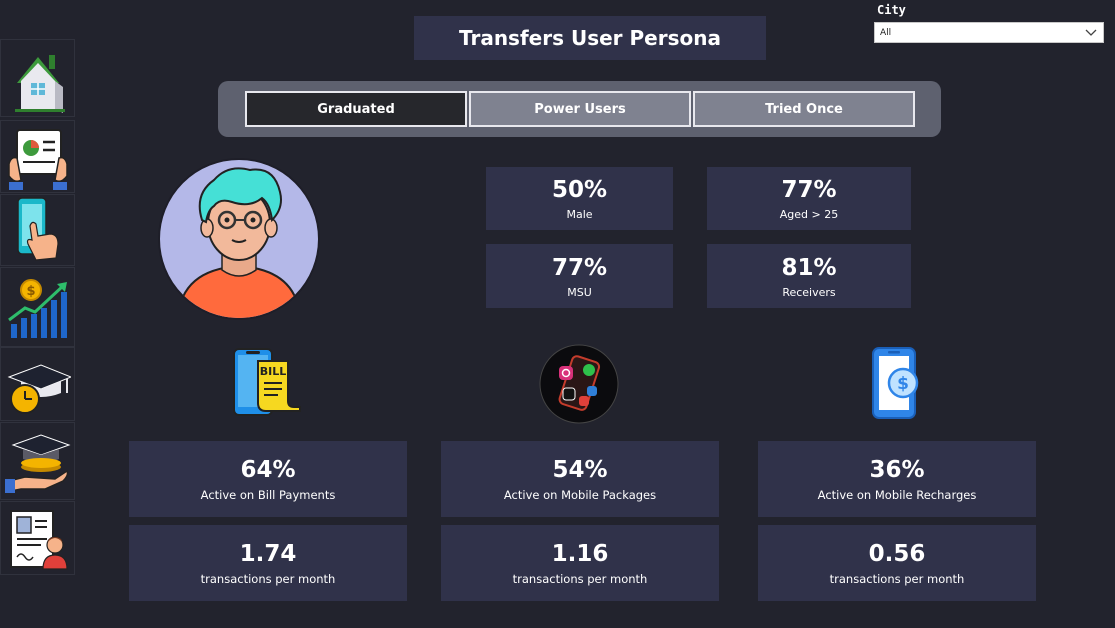 This screenshot has width=1115, height=628. Describe the element at coordinates (579, 267) in the screenshot. I see `stat-msu-value: 77%` at that location.